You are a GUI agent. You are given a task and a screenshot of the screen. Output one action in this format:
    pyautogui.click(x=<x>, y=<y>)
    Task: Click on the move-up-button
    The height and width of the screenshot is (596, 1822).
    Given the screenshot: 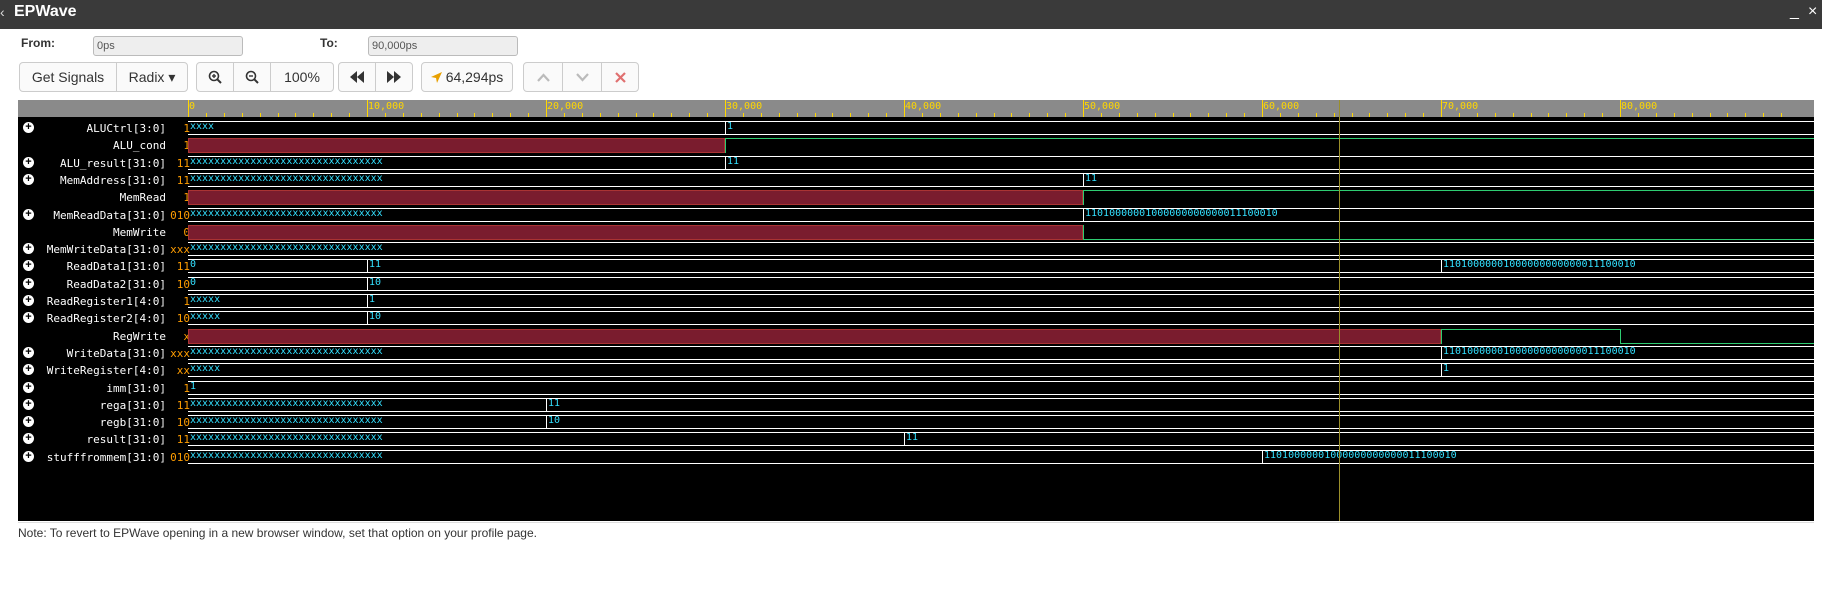 What is the action you would take?
    pyautogui.click(x=543, y=77)
    